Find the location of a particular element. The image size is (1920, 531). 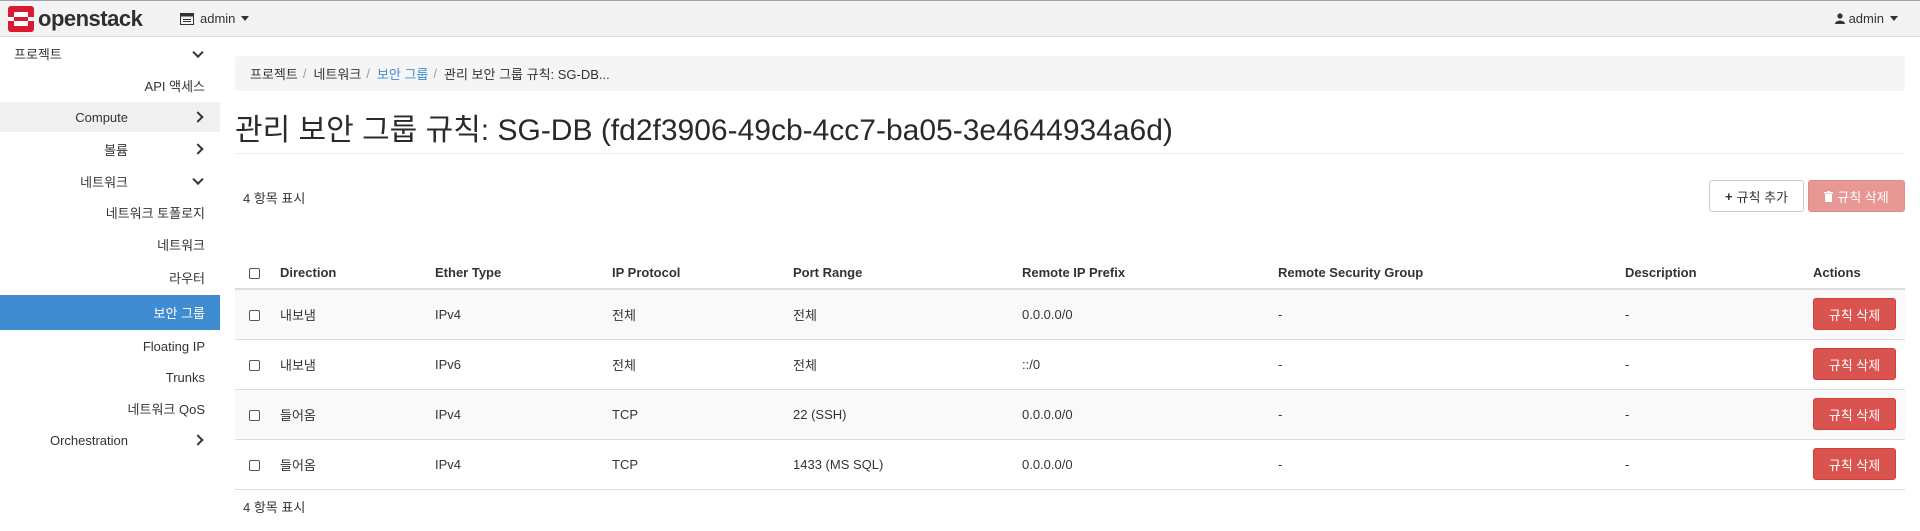

column-header: Remote Security Group is located at coordinates (1451, 273).